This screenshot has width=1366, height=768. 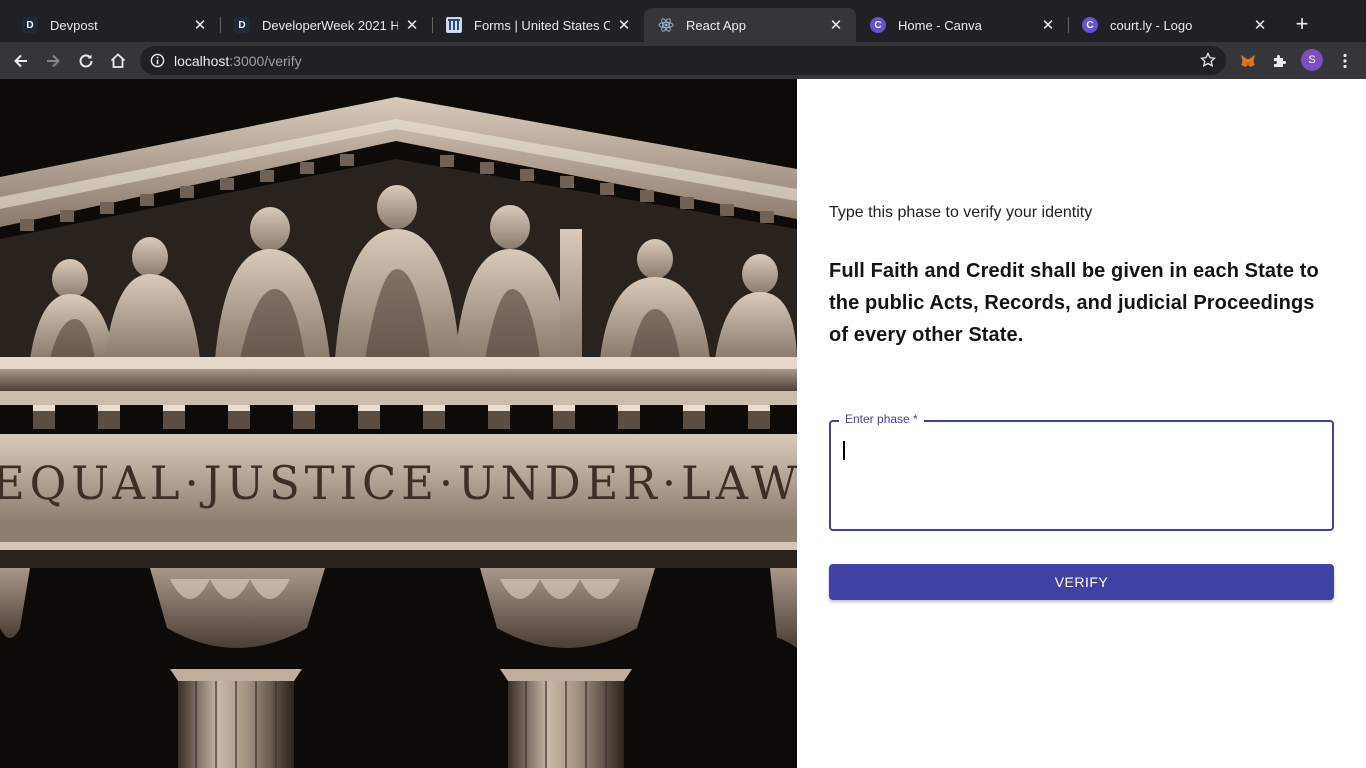 I want to click on back-arrow-icon, so click(x=20, y=61).